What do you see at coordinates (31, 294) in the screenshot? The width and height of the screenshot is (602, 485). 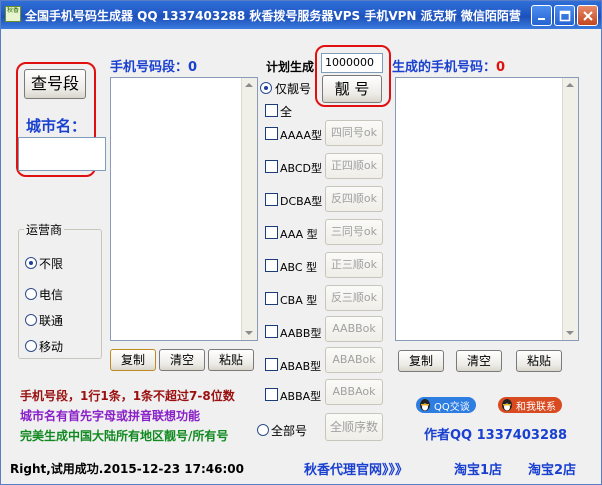 I see `carrier-radio-telecom` at bounding box center [31, 294].